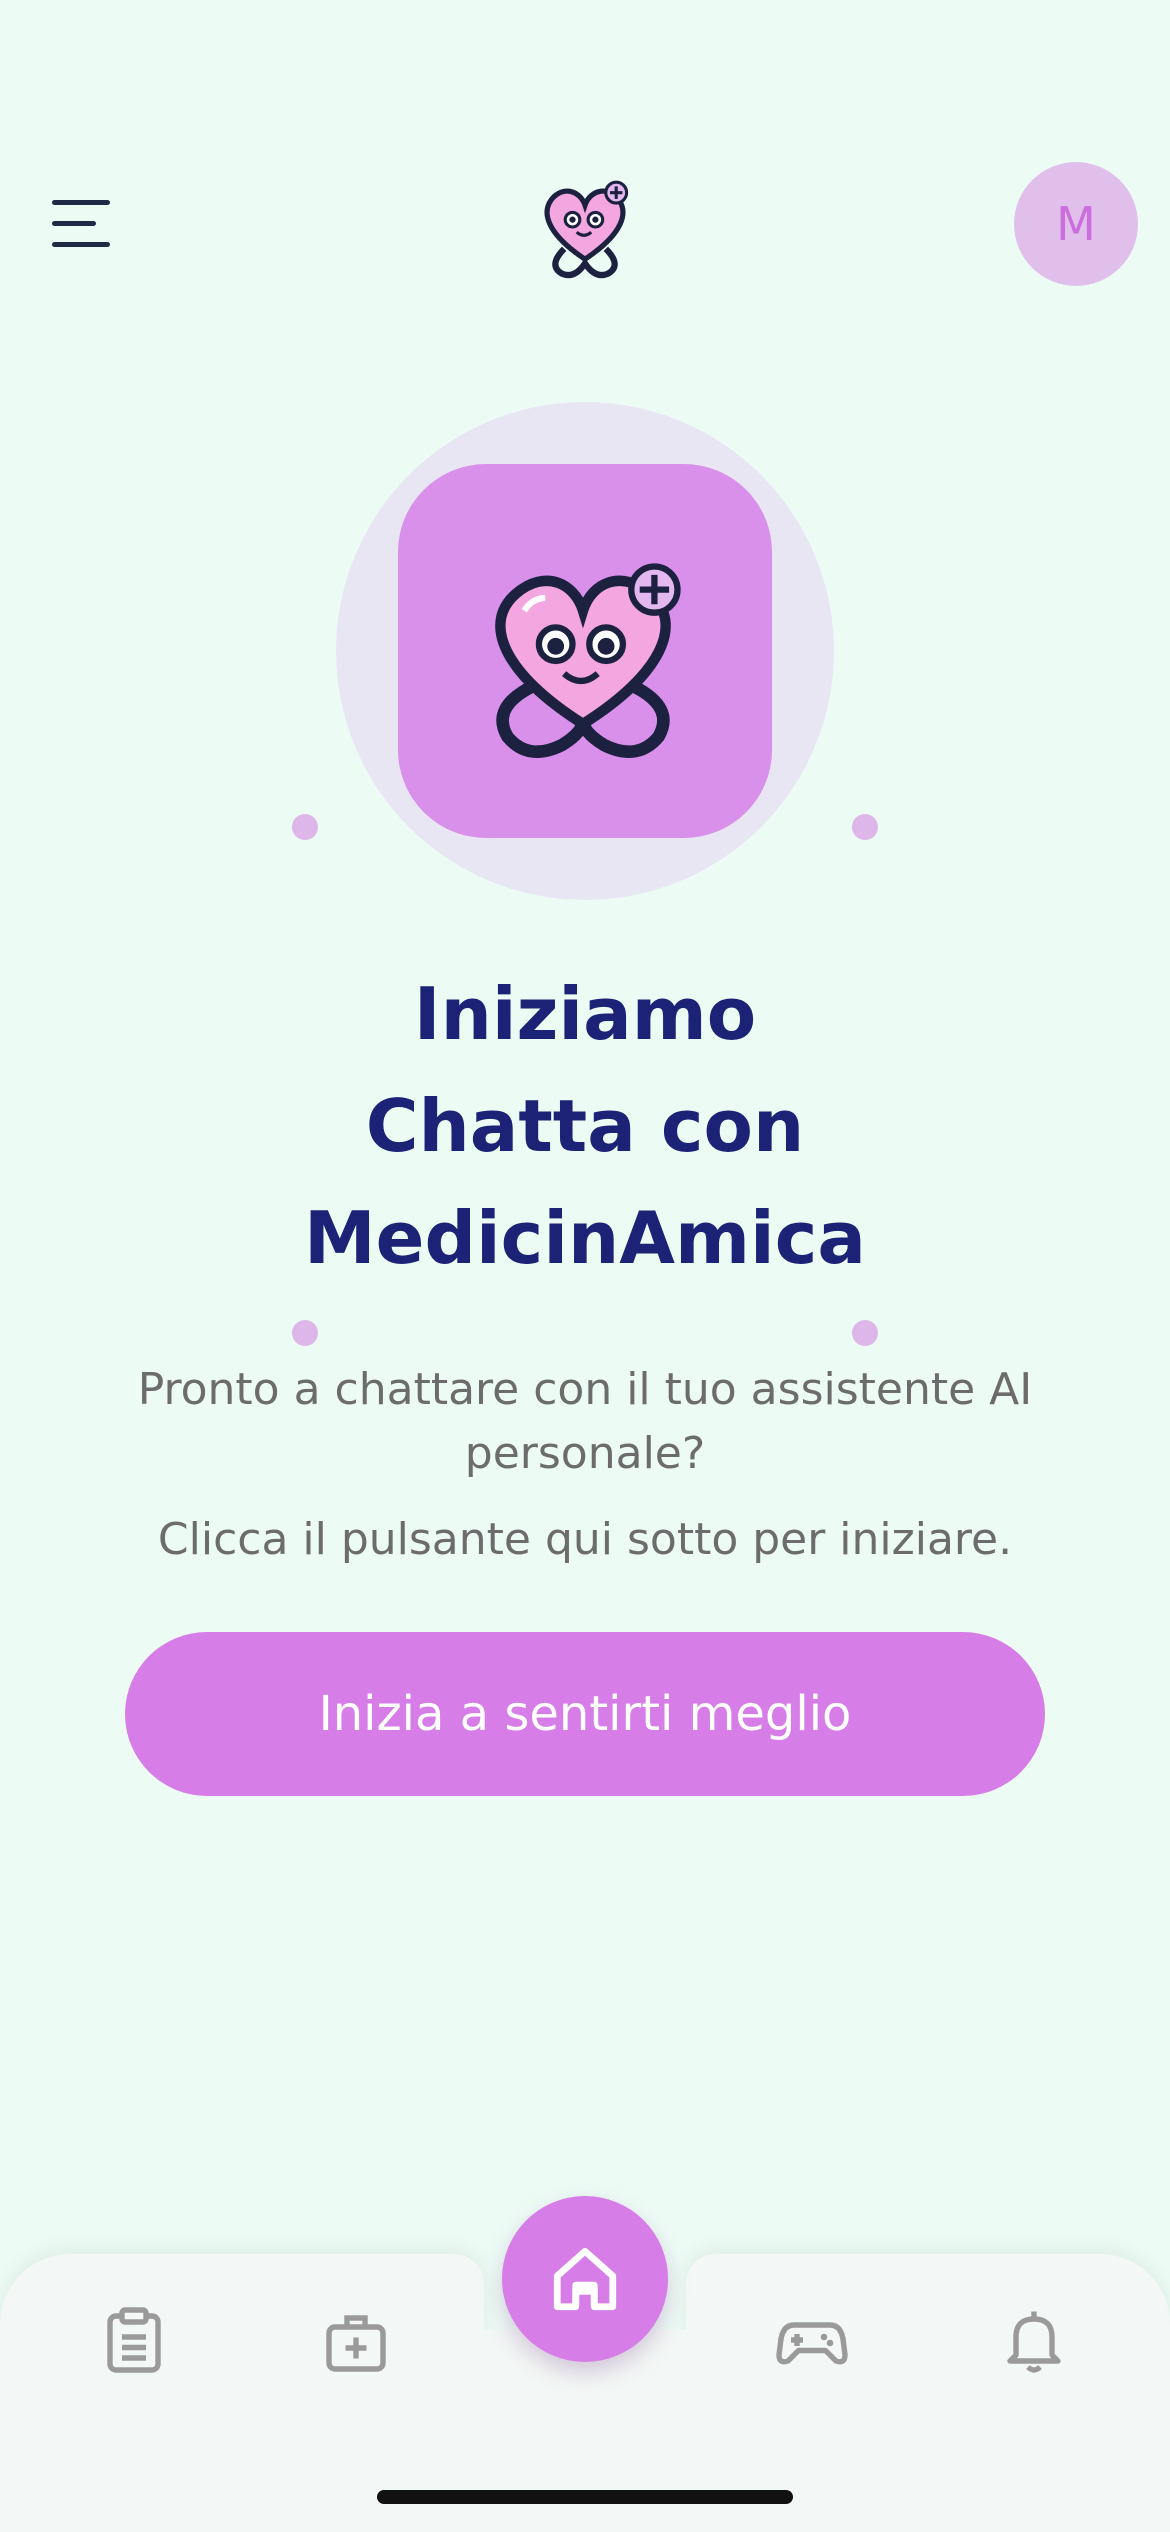  What do you see at coordinates (586, 229) in the screenshot?
I see `heart-logo-icon` at bounding box center [586, 229].